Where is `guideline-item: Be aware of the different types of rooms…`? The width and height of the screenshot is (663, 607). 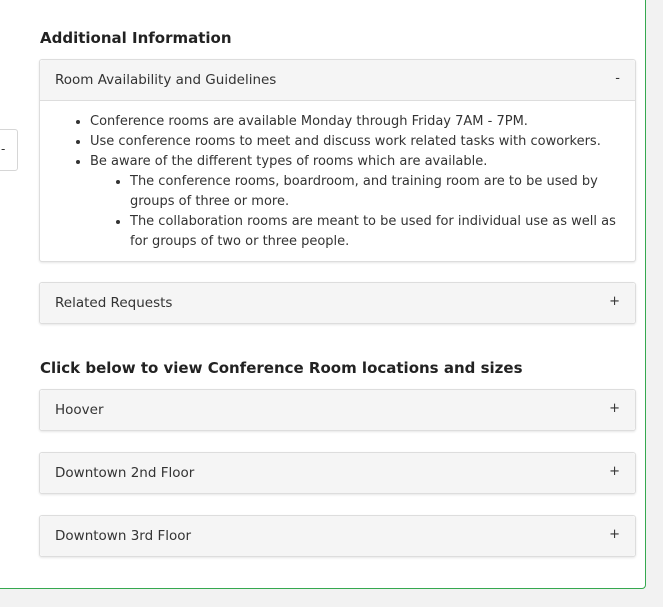 guideline-item: Be aware of the different types of rooms… is located at coordinates (355, 202).